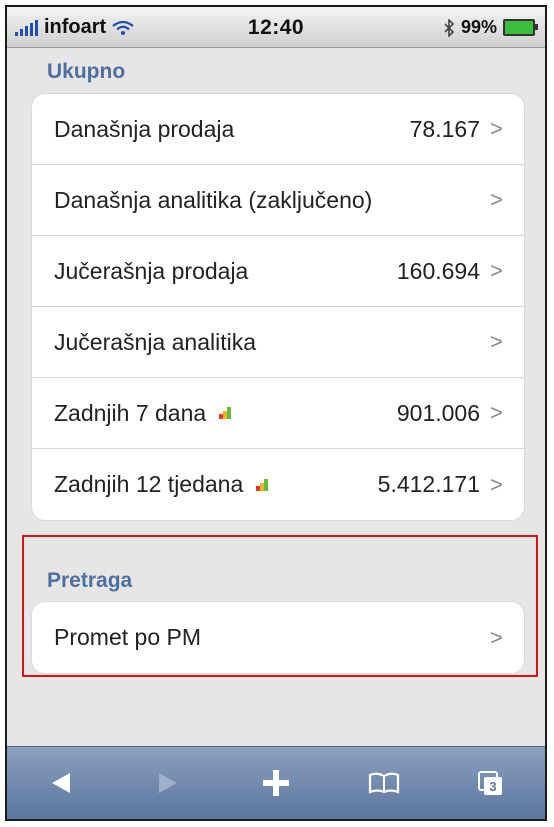 This screenshot has height=827, width=554. Describe the element at coordinates (438, 270) in the screenshot. I see `row-value: 160.694` at that location.